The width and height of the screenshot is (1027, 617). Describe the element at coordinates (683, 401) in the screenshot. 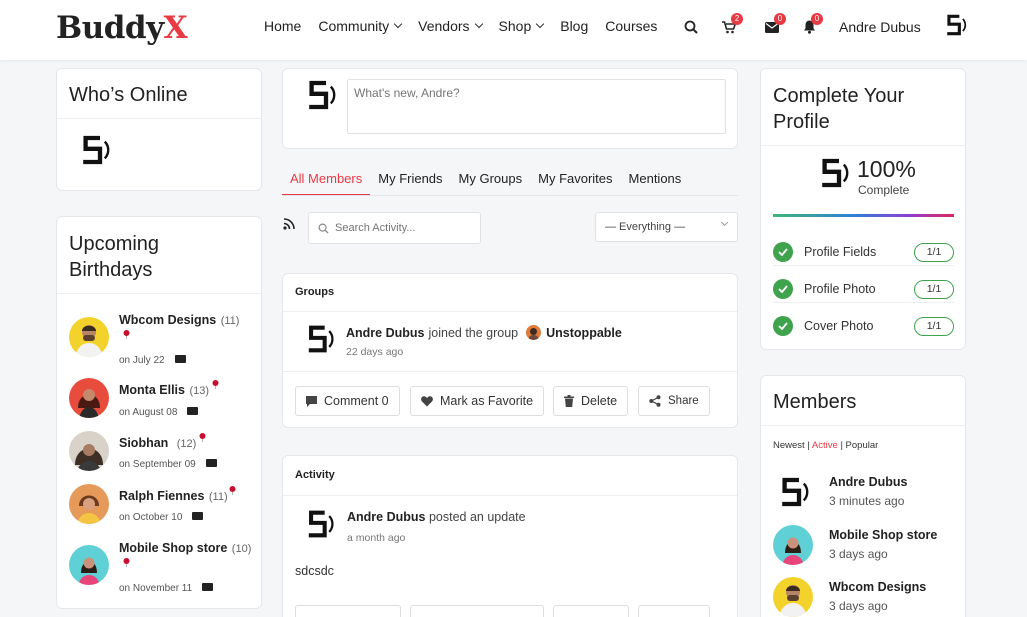

I see `share-label: Share` at that location.